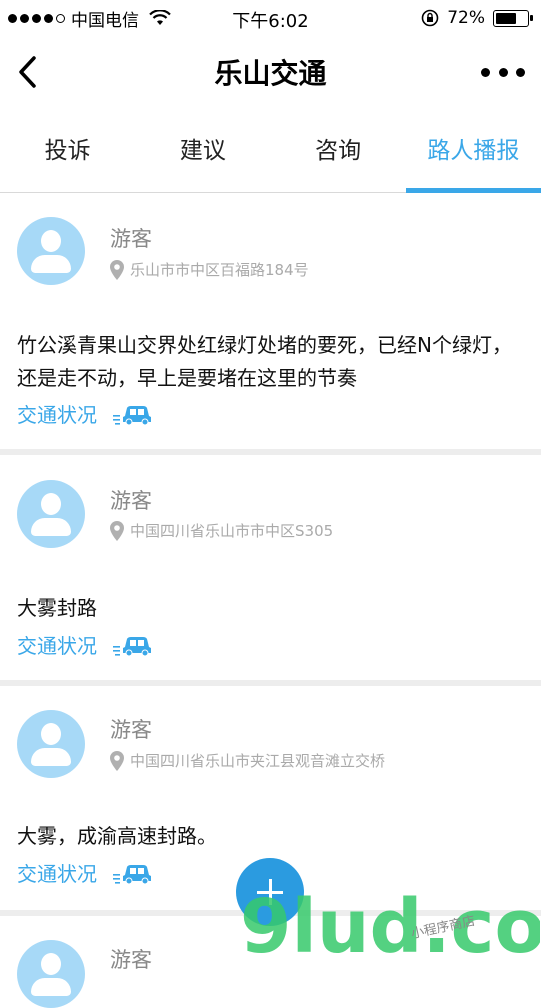 The image size is (541, 1008). I want to click on location-text: 乐山市市中区百福路184号, so click(219, 270).